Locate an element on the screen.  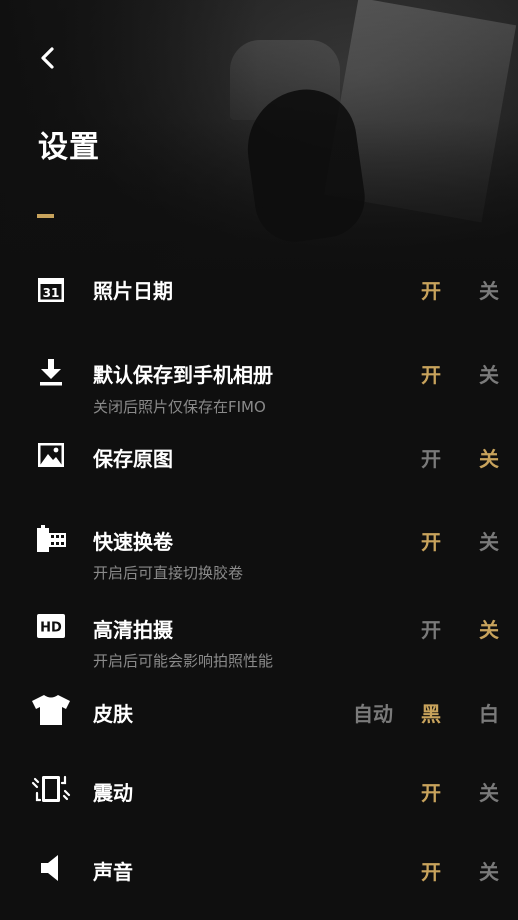
svg-text: HD is located at coordinates (51, 628).